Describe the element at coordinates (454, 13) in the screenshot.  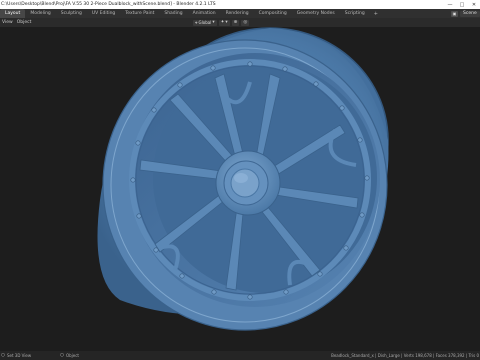
I see `scene-icon: ▣` at that location.